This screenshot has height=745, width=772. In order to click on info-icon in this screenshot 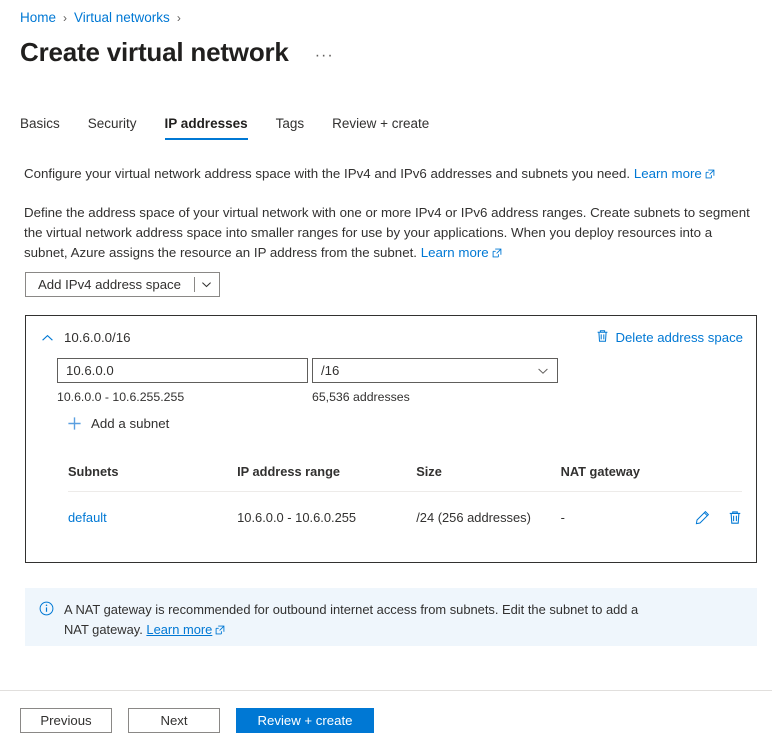, I will do `click(46, 608)`.